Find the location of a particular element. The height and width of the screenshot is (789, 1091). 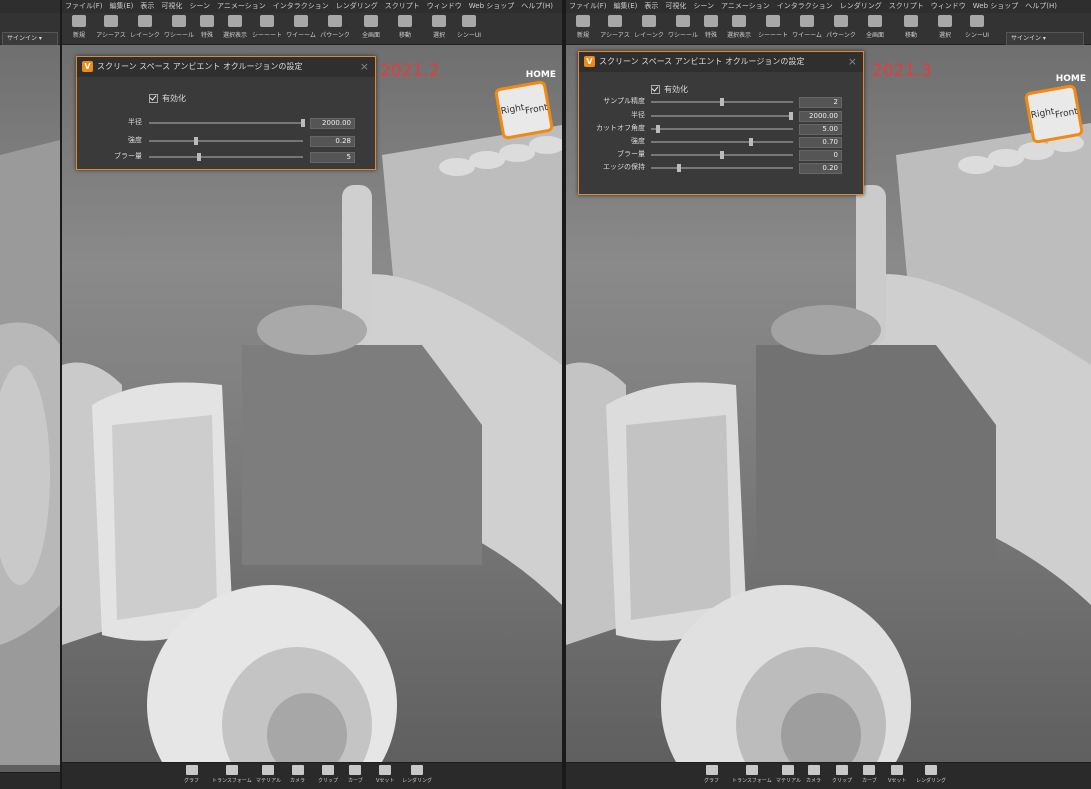

blur-slider is located at coordinates (226, 157).